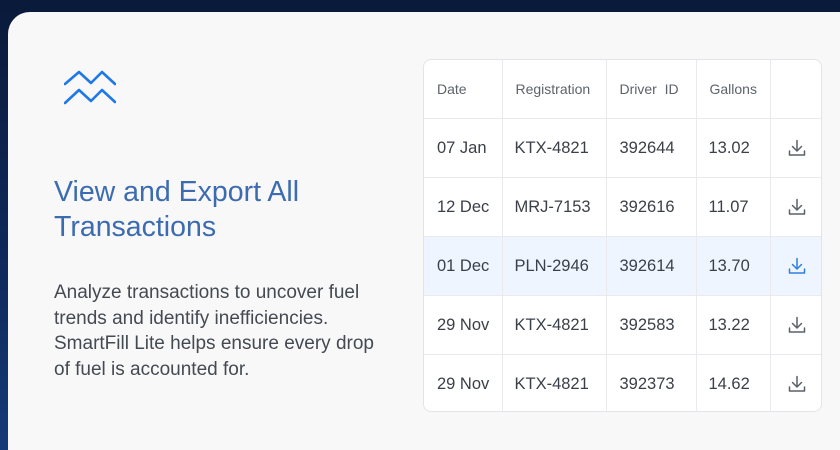 This screenshot has width=840, height=450. I want to click on column-header-driver-id: Driver ID, so click(651, 89).